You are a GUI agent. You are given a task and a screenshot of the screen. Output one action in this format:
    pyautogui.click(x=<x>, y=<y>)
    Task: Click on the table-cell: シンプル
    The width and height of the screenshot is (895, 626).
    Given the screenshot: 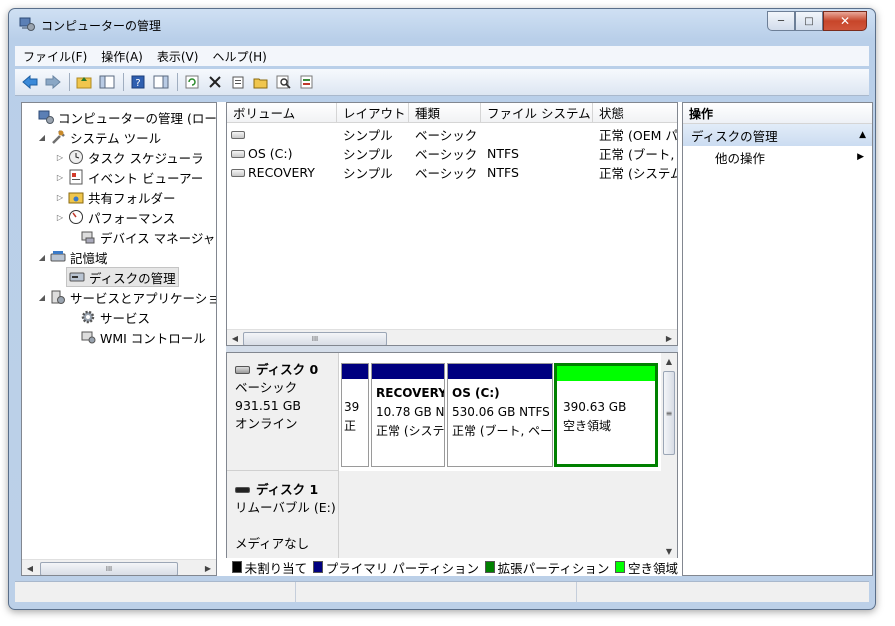 What is the action you would take?
    pyautogui.click(x=368, y=135)
    